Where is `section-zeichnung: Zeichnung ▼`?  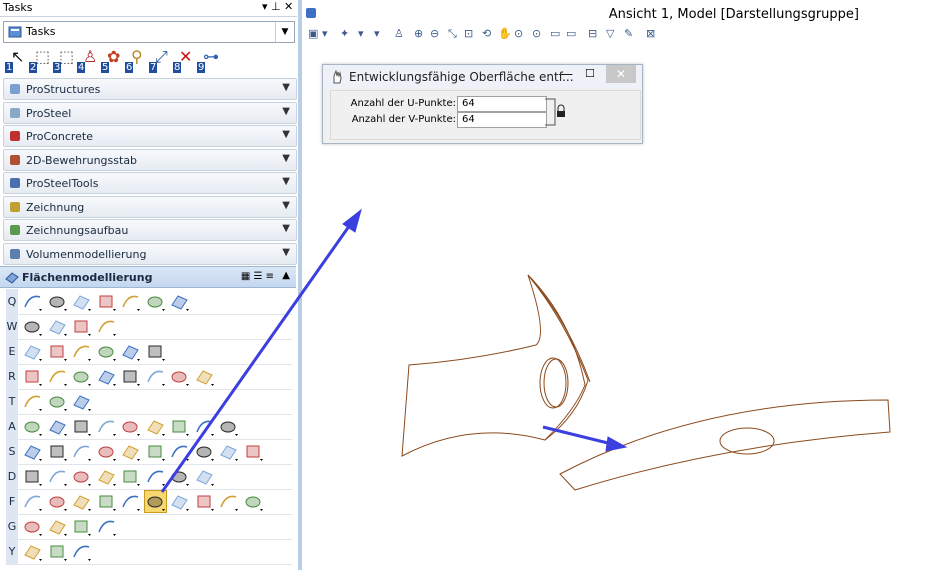
section-zeichnung: Zeichnung ▼ is located at coordinates (150, 206).